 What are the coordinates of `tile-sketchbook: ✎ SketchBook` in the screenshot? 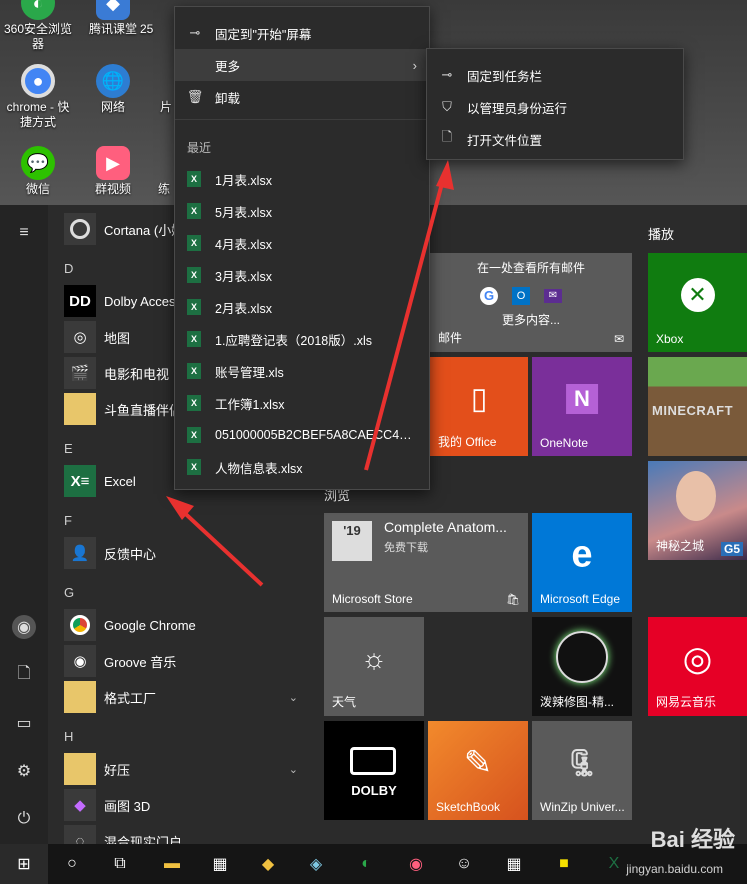 It's located at (478, 770).